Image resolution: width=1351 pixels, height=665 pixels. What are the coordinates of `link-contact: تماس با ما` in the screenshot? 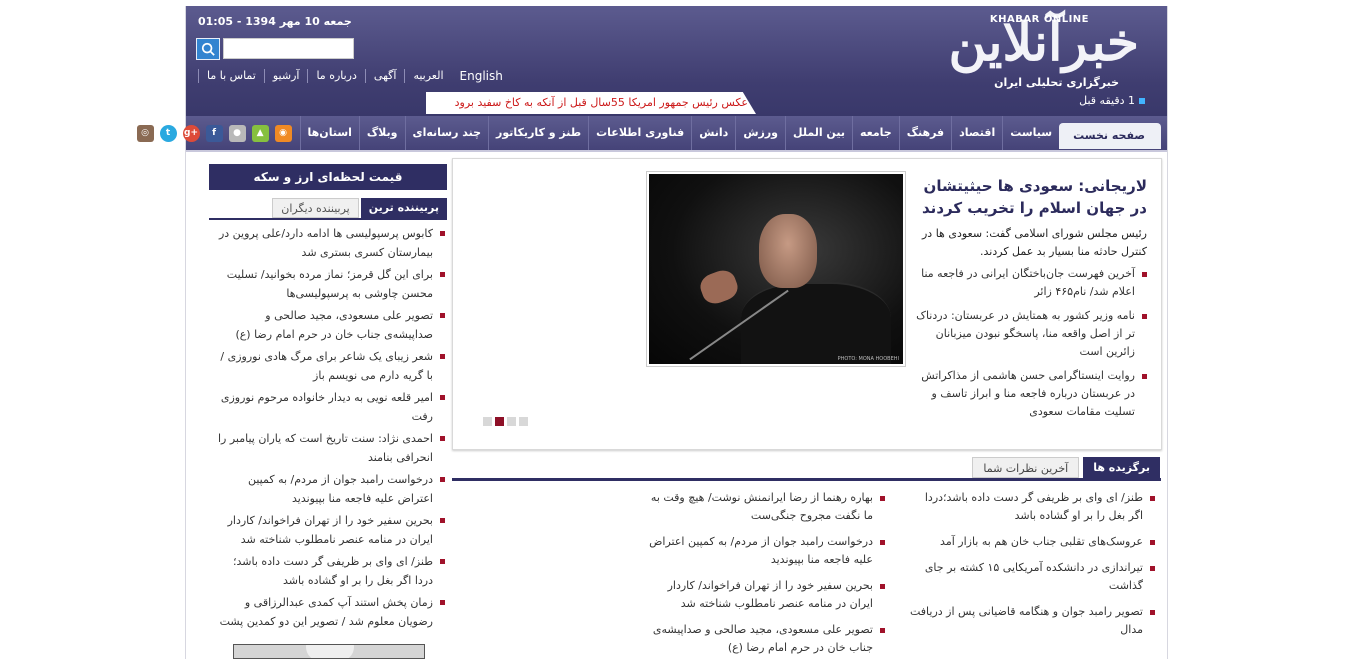 It's located at (231, 76).